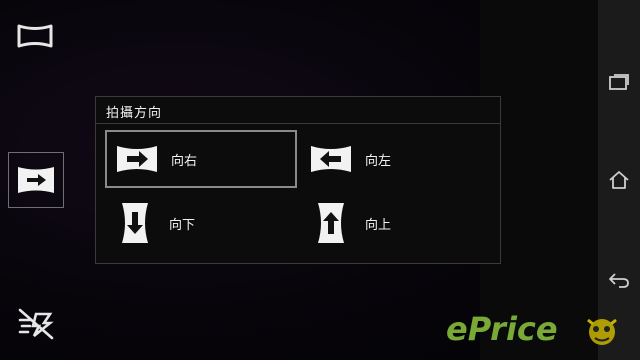 This screenshot has width=640, height=360. Describe the element at coordinates (36, 323) in the screenshot. I see `flash-off-icon` at that location.